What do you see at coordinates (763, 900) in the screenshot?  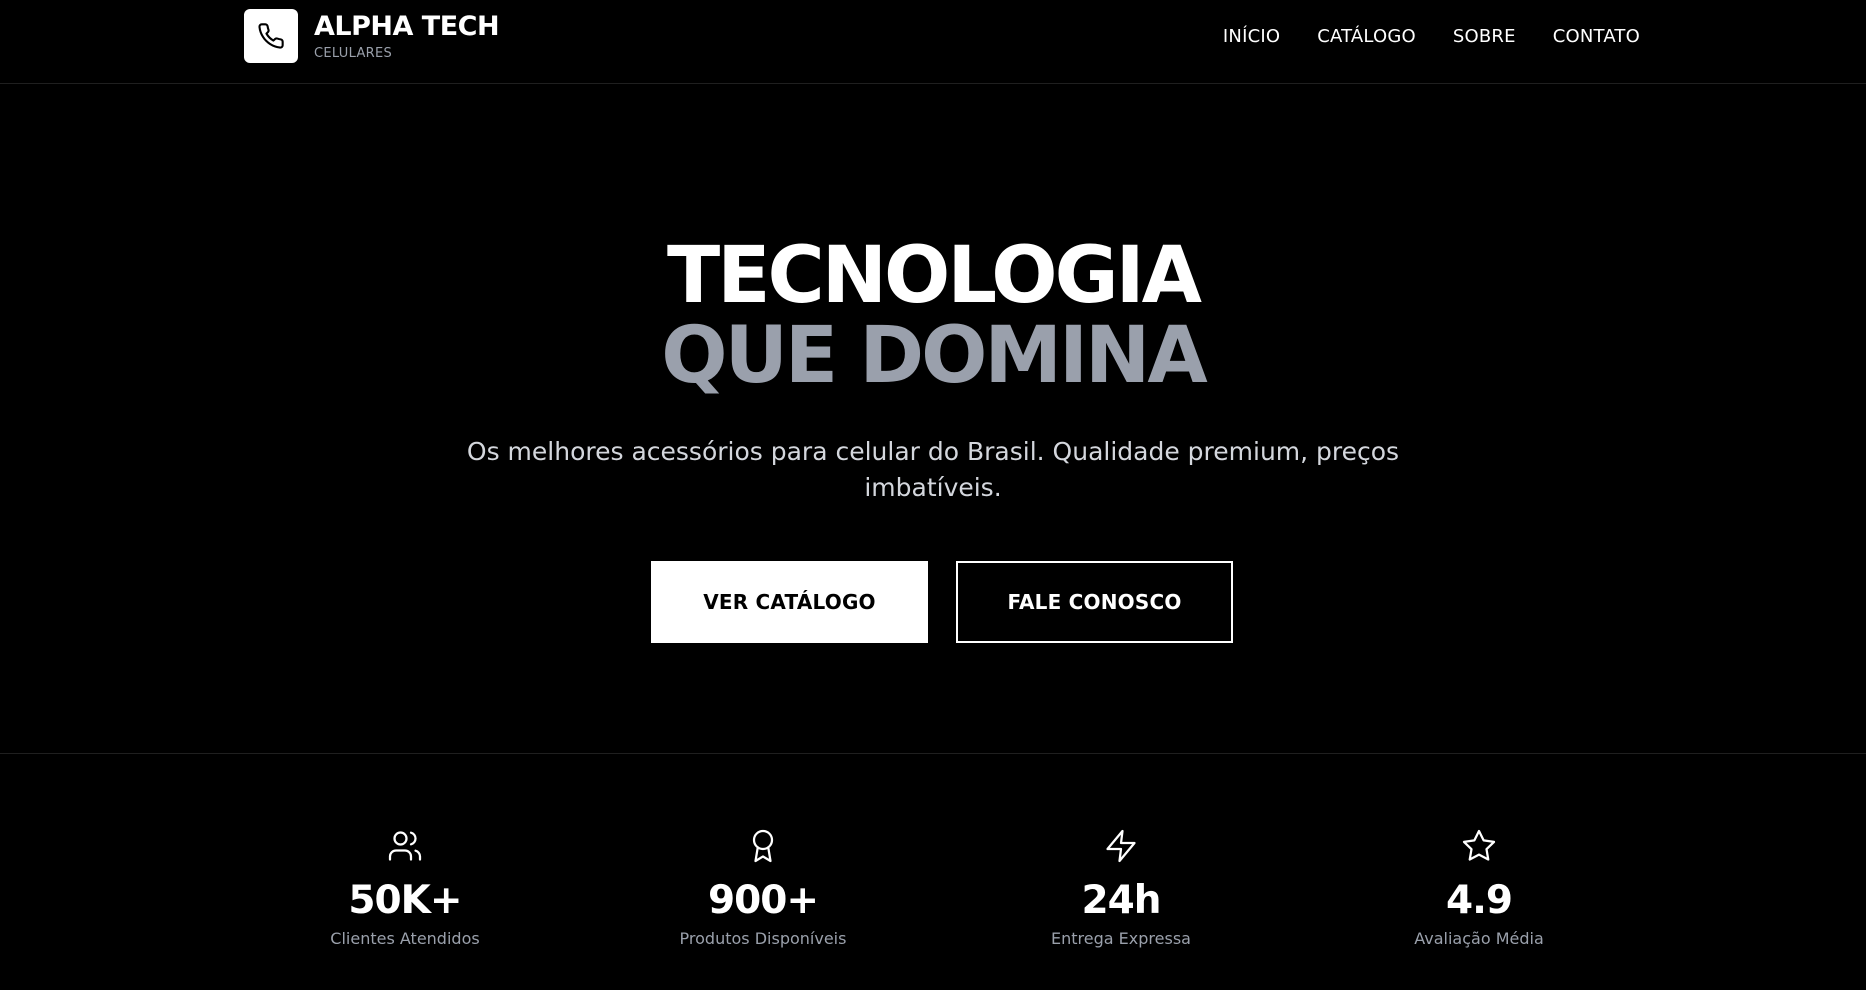 I see `stat-value: 900+` at bounding box center [763, 900].